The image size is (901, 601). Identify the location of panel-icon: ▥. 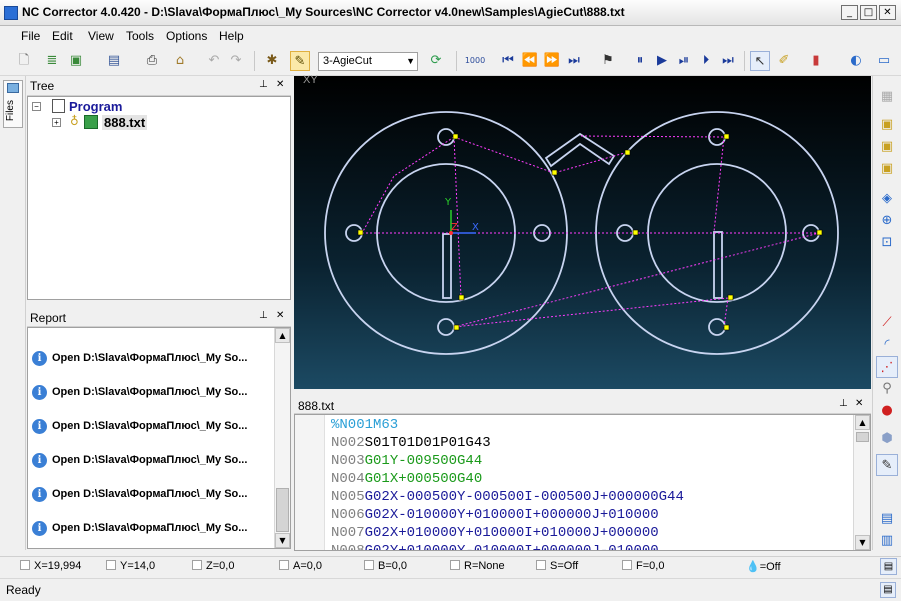
(887, 541).